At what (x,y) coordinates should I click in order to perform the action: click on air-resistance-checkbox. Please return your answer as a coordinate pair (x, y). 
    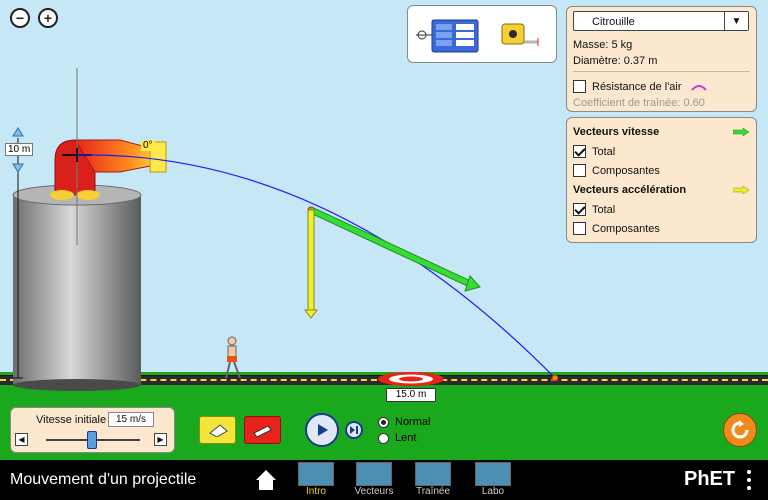
    Looking at the image, I should click on (579, 86).